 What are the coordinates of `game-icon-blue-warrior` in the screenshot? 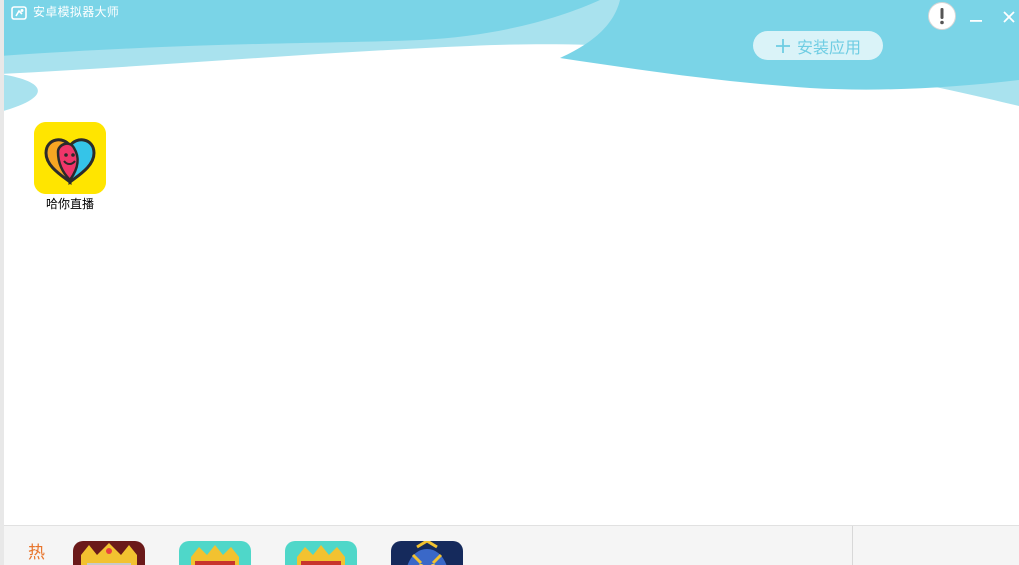 It's located at (427, 553).